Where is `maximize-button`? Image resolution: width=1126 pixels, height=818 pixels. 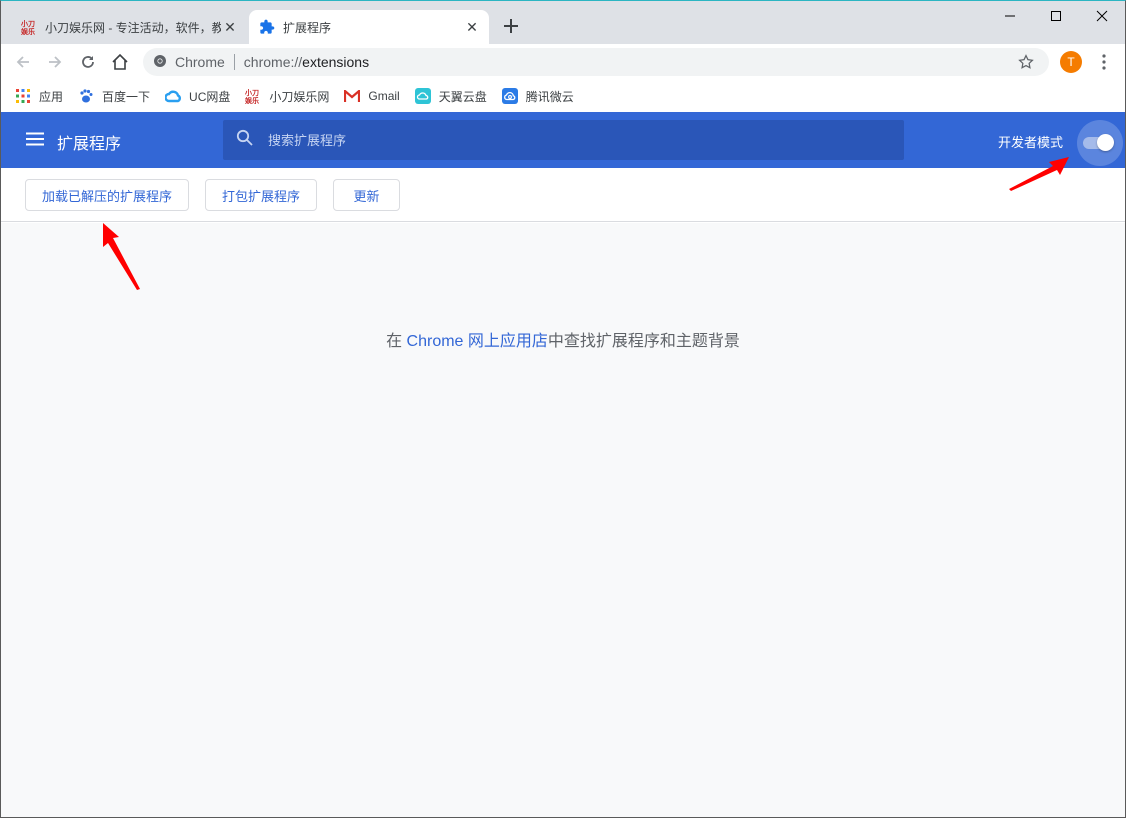
maximize-button is located at coordinates (1056, 16).